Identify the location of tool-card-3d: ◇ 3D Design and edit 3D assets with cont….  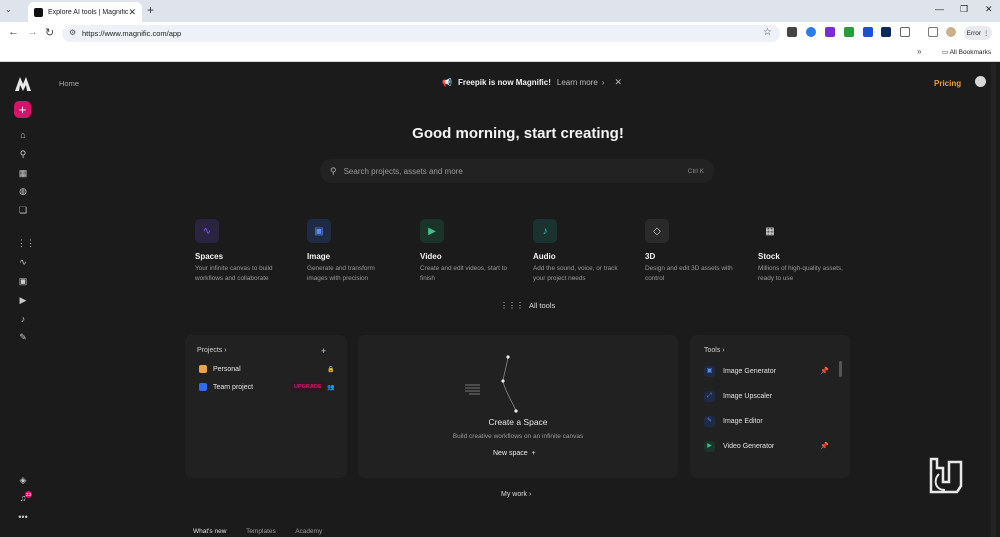
(695, 251).